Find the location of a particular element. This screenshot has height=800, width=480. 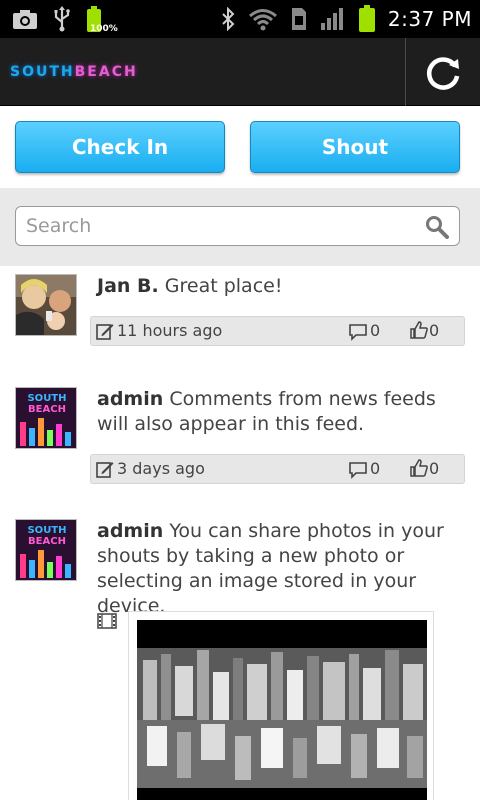

signal-icon is located at coordinates (331, 19).